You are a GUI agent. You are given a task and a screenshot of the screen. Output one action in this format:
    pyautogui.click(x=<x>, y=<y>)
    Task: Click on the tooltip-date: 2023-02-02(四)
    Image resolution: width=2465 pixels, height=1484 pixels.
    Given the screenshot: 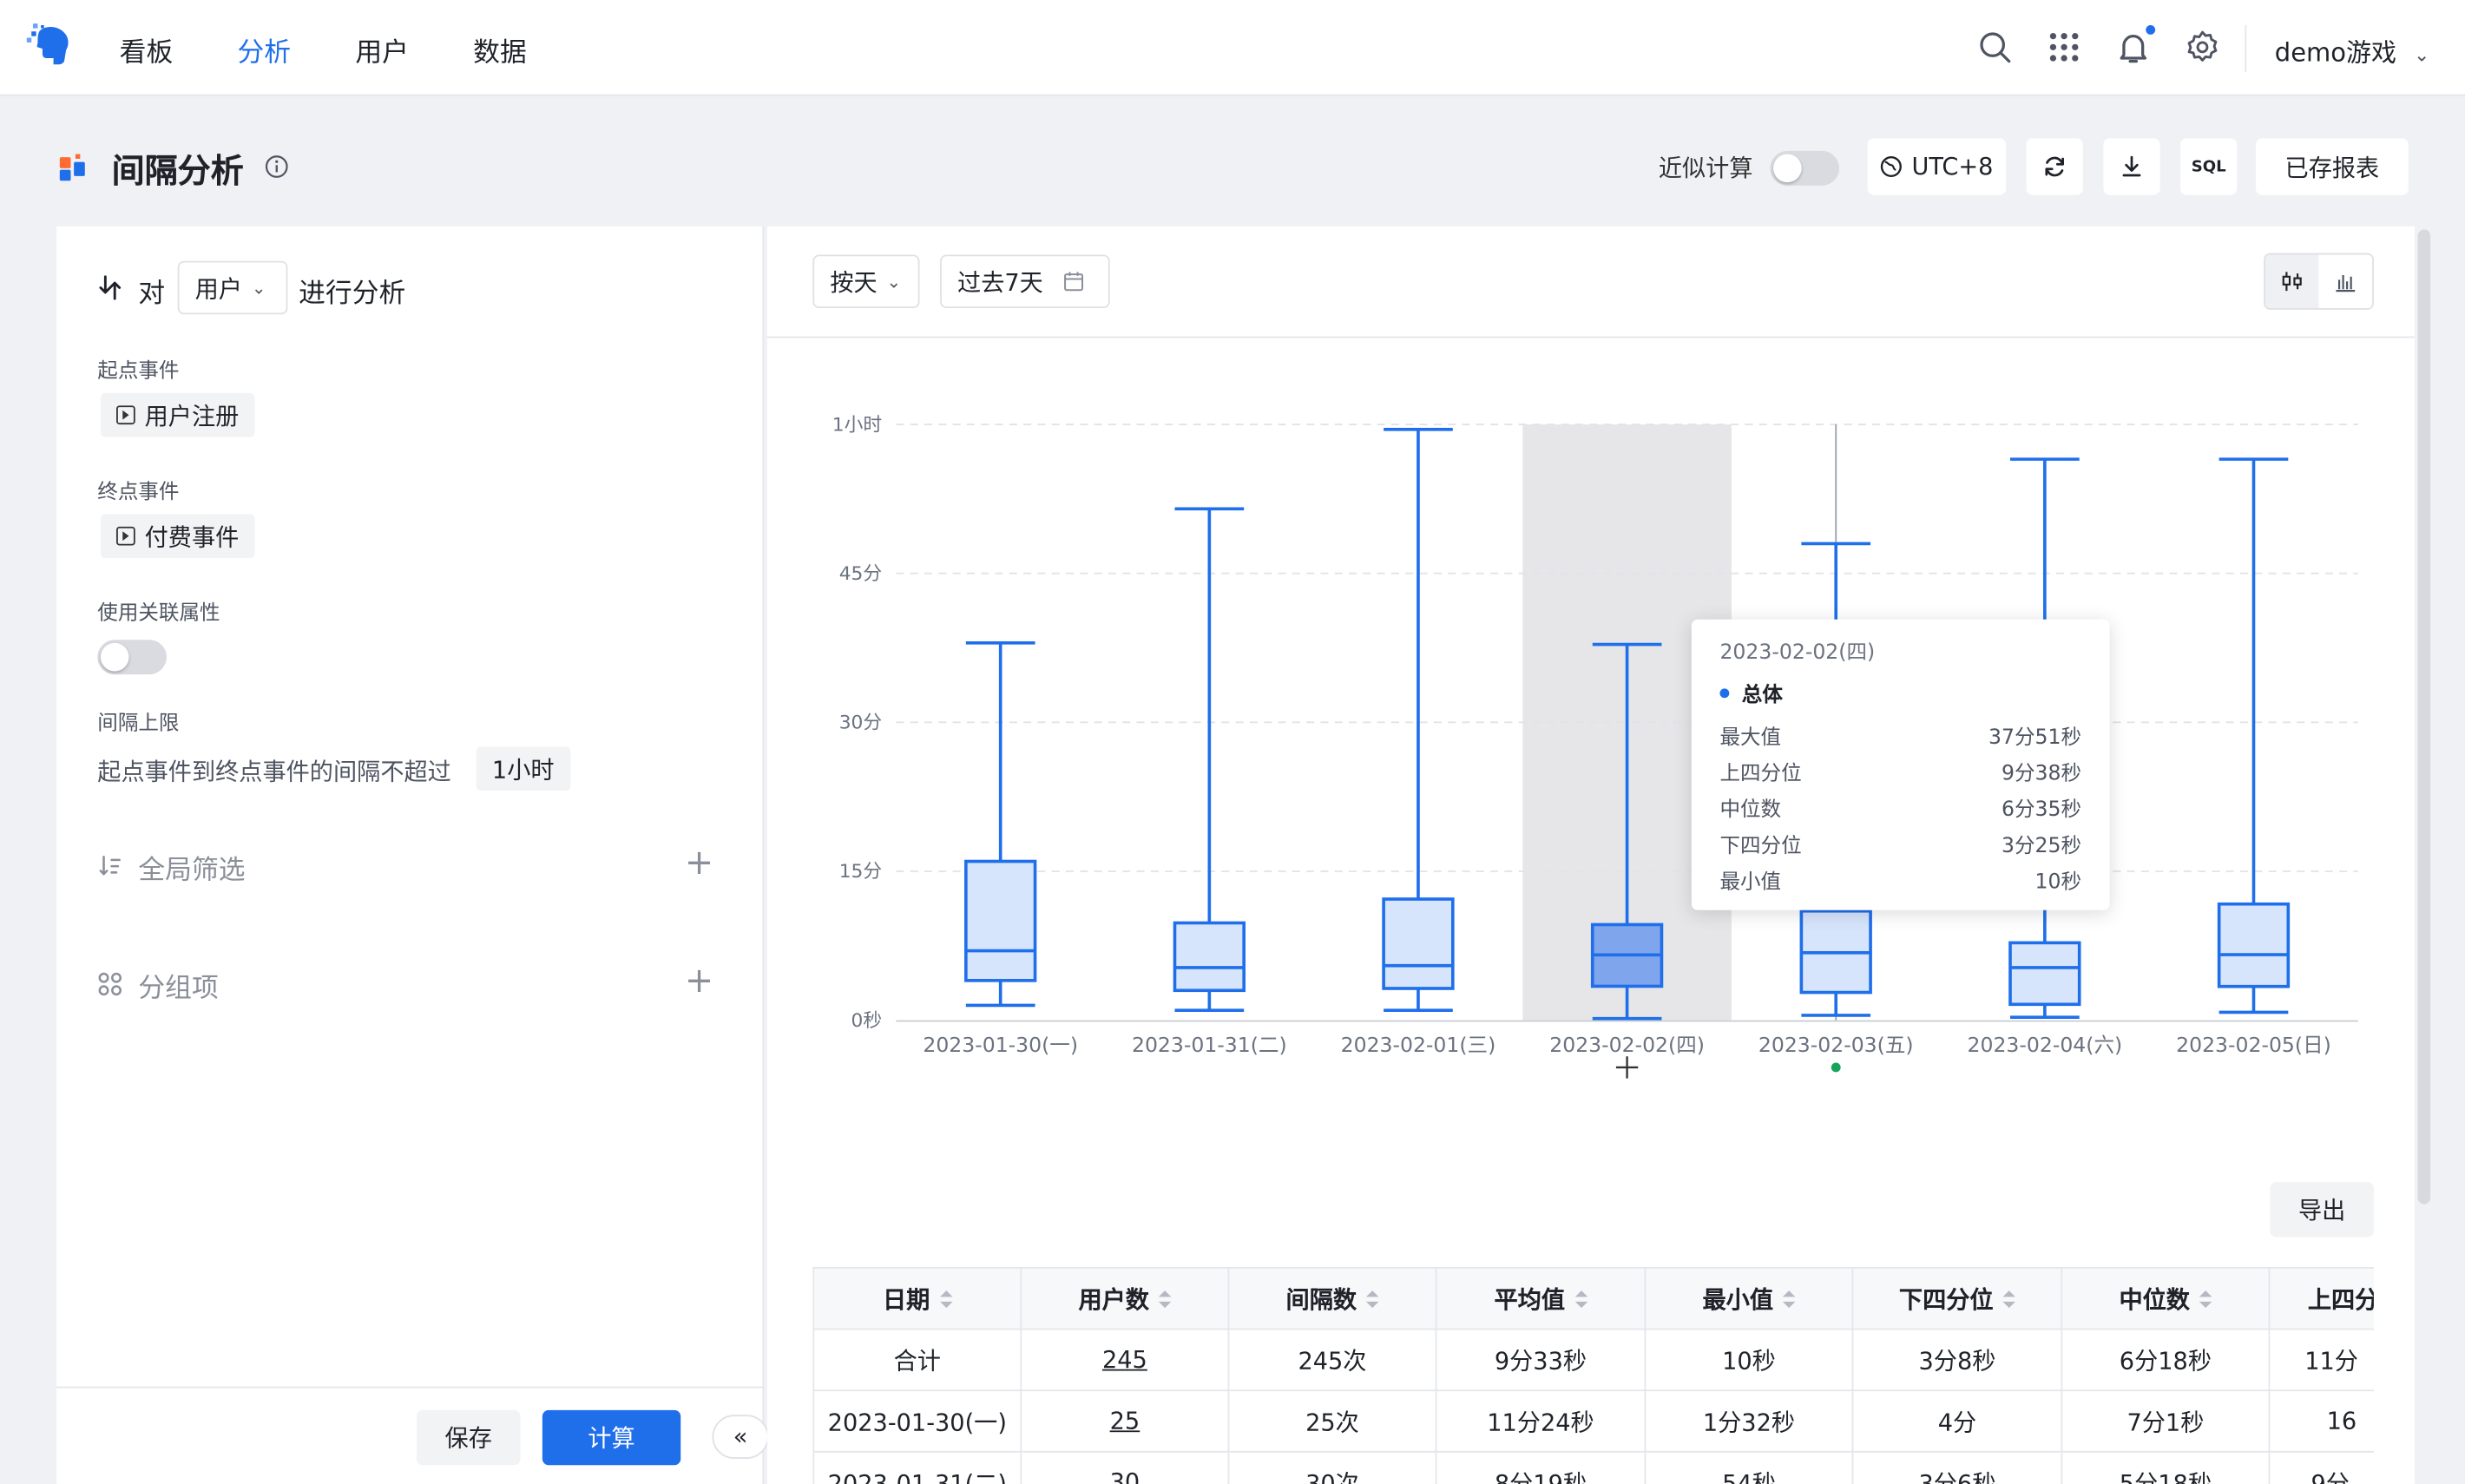 What is the action you would take?
    pyautogui.click(x=1798, y=653)
    